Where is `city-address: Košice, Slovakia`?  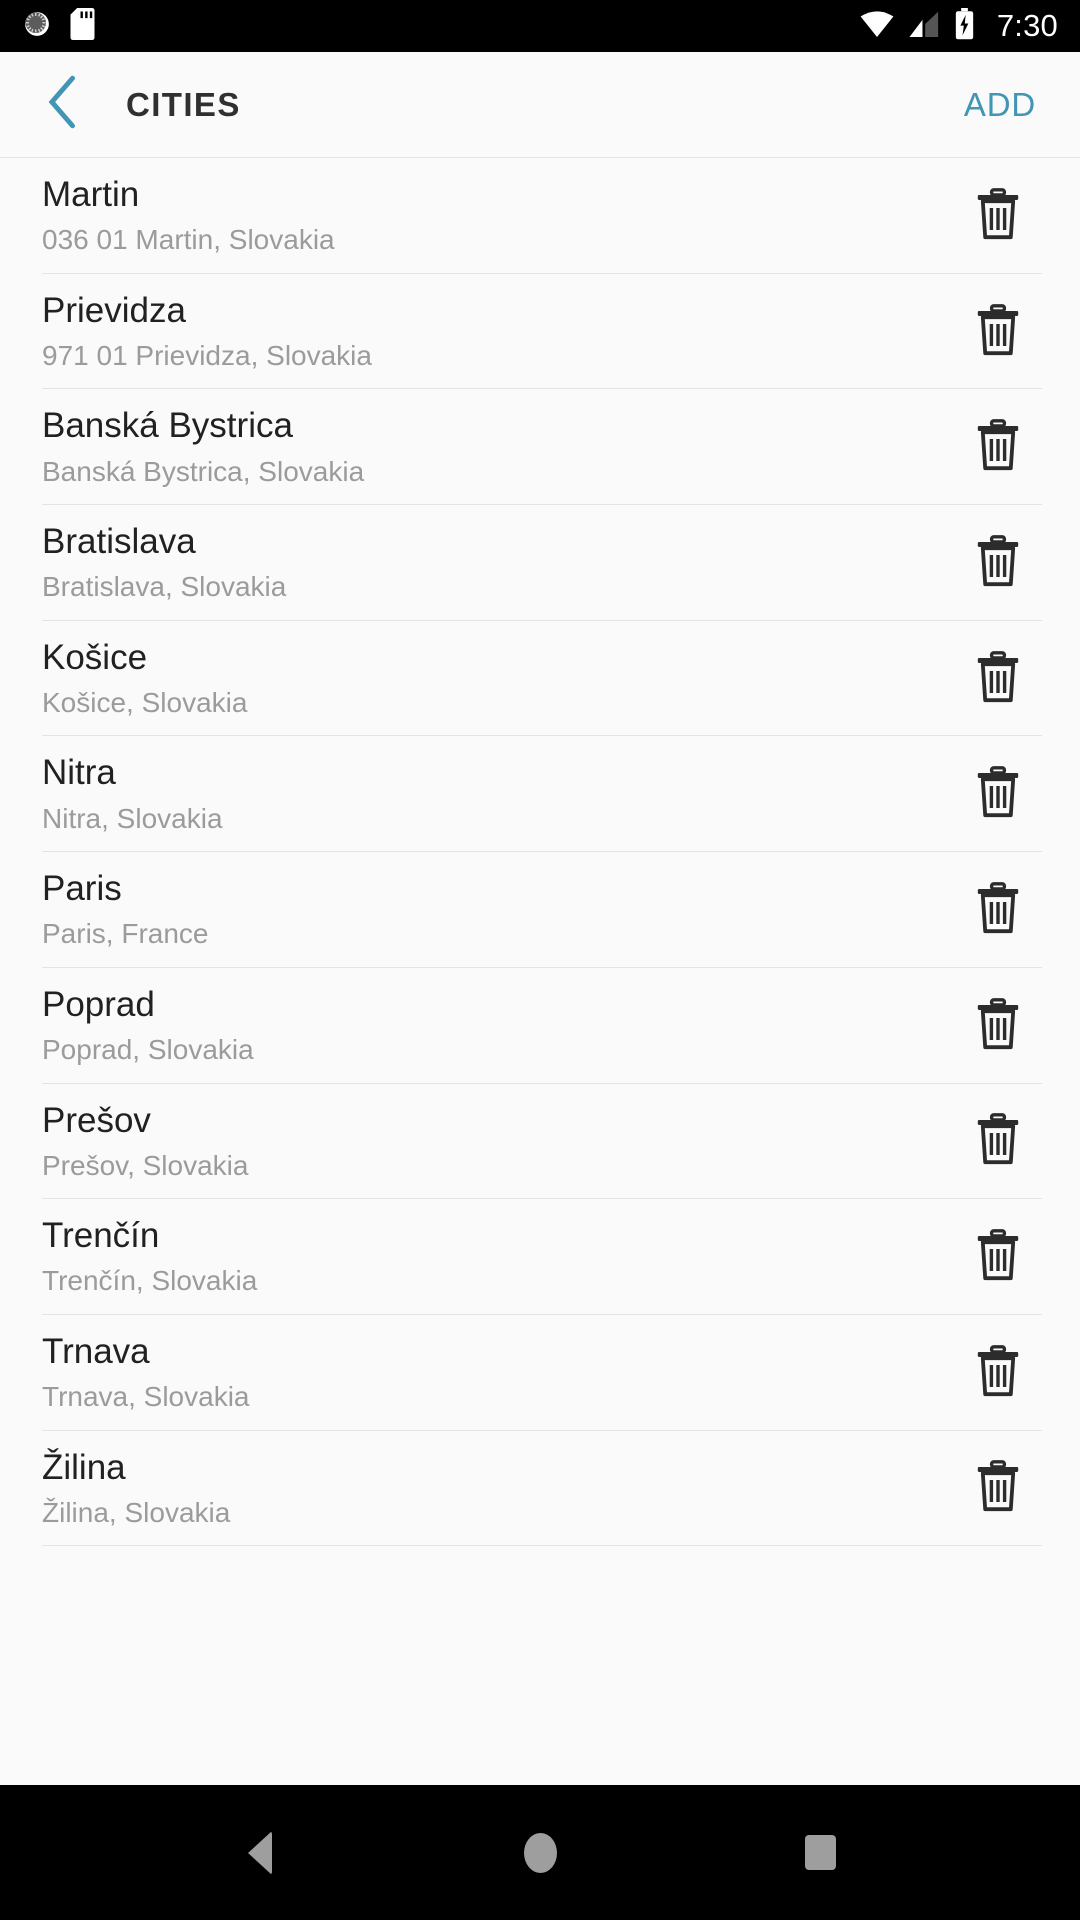
city-address: Košice, Slovakia is located at coordinates (145, 703).